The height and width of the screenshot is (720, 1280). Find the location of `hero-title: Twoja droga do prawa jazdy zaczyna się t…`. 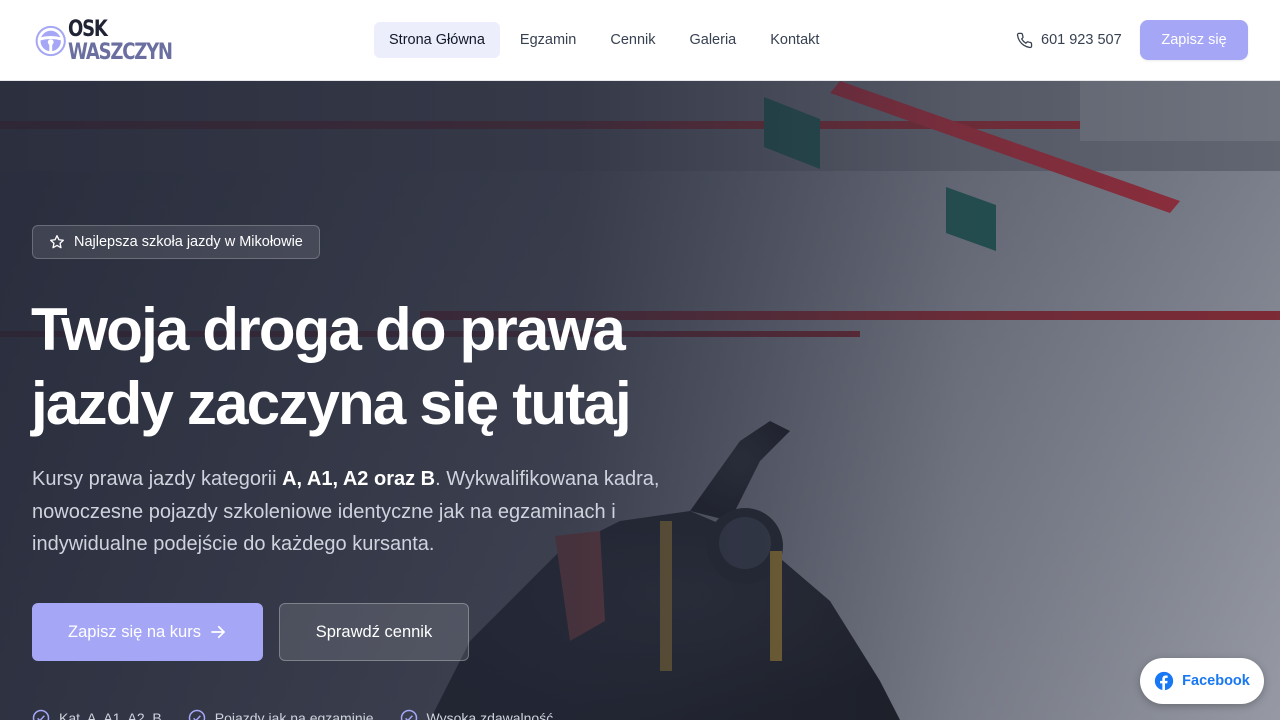

hero-title: Twoja droga do prawa jazdy zaczyna się t… is located at coordinates (391, 367).